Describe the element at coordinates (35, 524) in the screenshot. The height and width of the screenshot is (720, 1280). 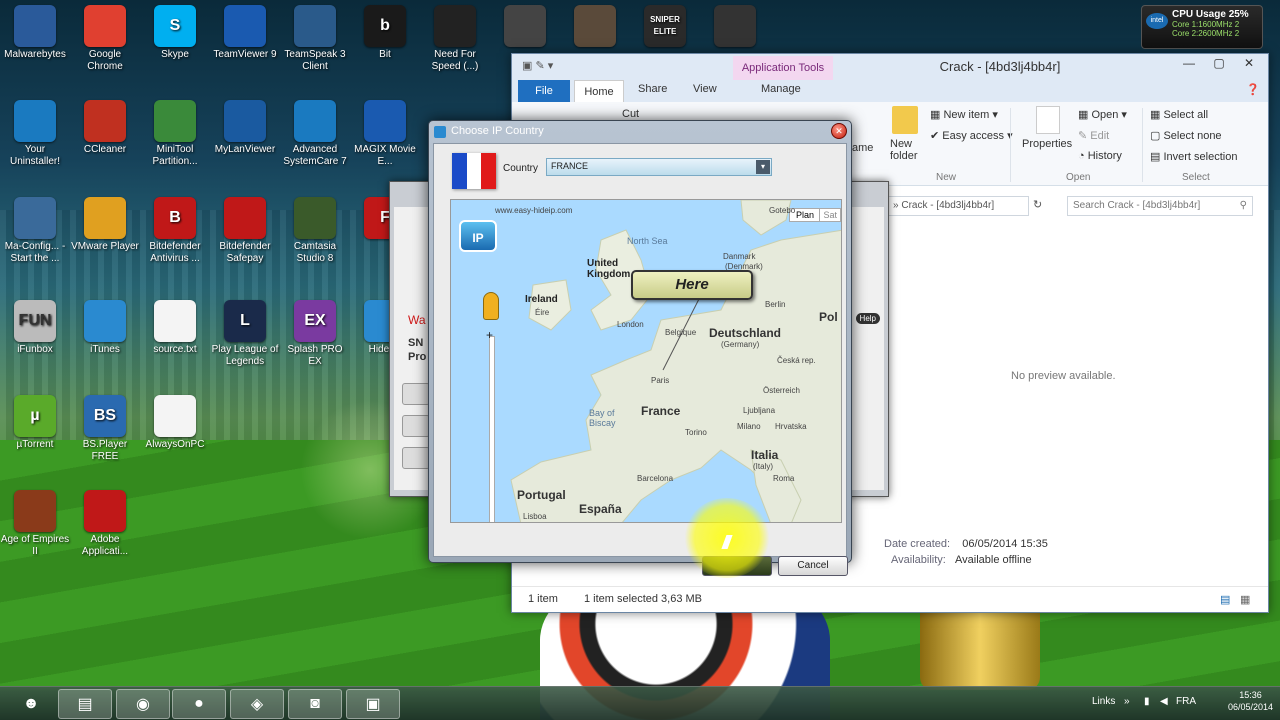
I see `desktop-icon: Age of Empires II` at that location.